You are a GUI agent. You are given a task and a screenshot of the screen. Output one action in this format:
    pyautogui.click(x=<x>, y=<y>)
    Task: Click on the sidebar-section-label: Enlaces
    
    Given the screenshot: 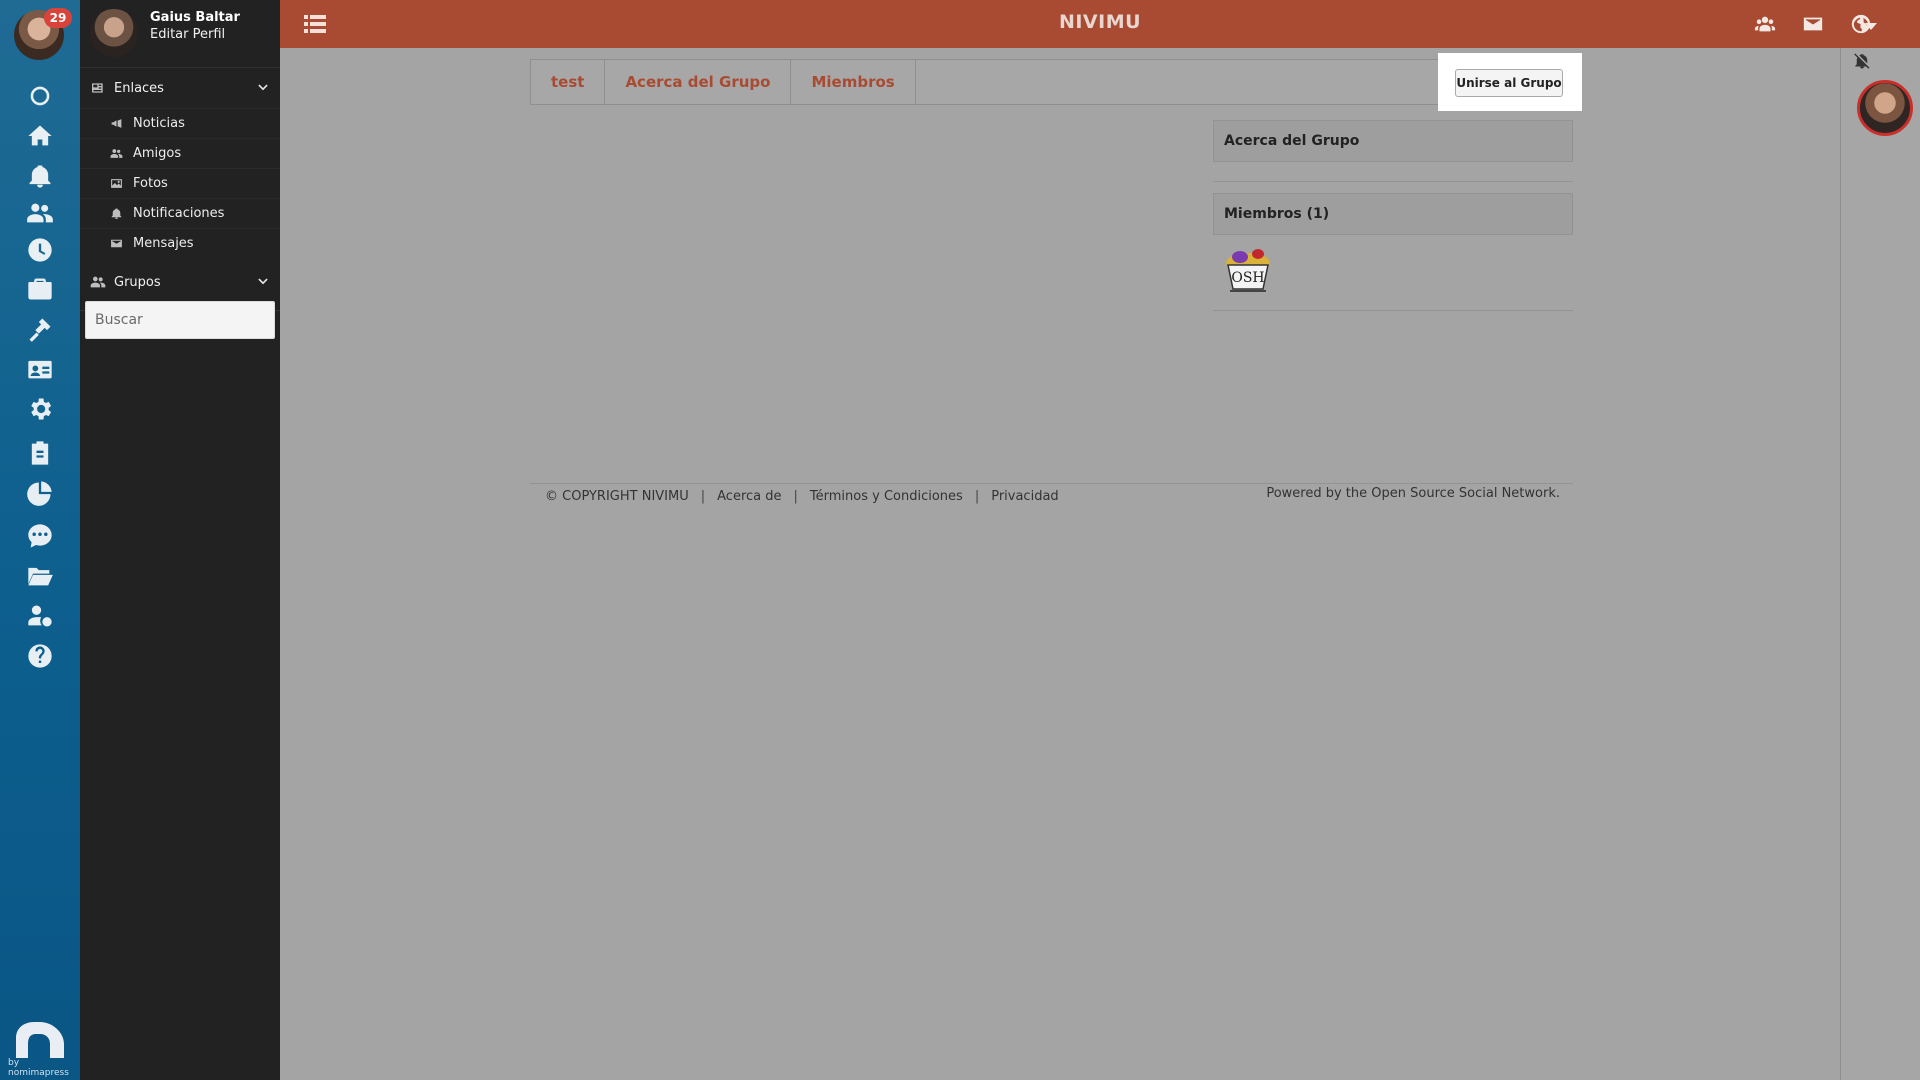 What is the action you would take?
    pyautogui.click(x=139, y=88)
    